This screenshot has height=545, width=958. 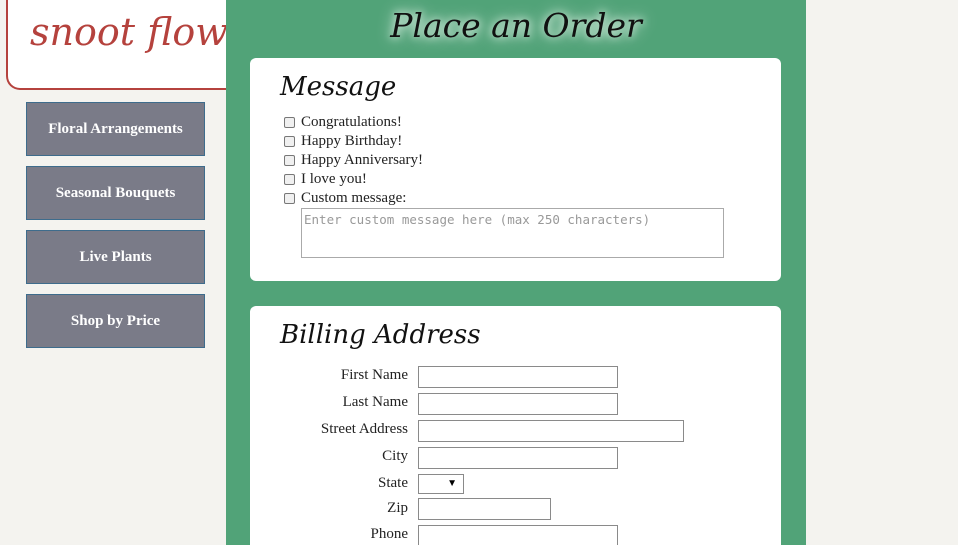 What do you see at coordinates (518, 535) in the screenshot?
I see `phone-input` at bounding box center [518, 535].